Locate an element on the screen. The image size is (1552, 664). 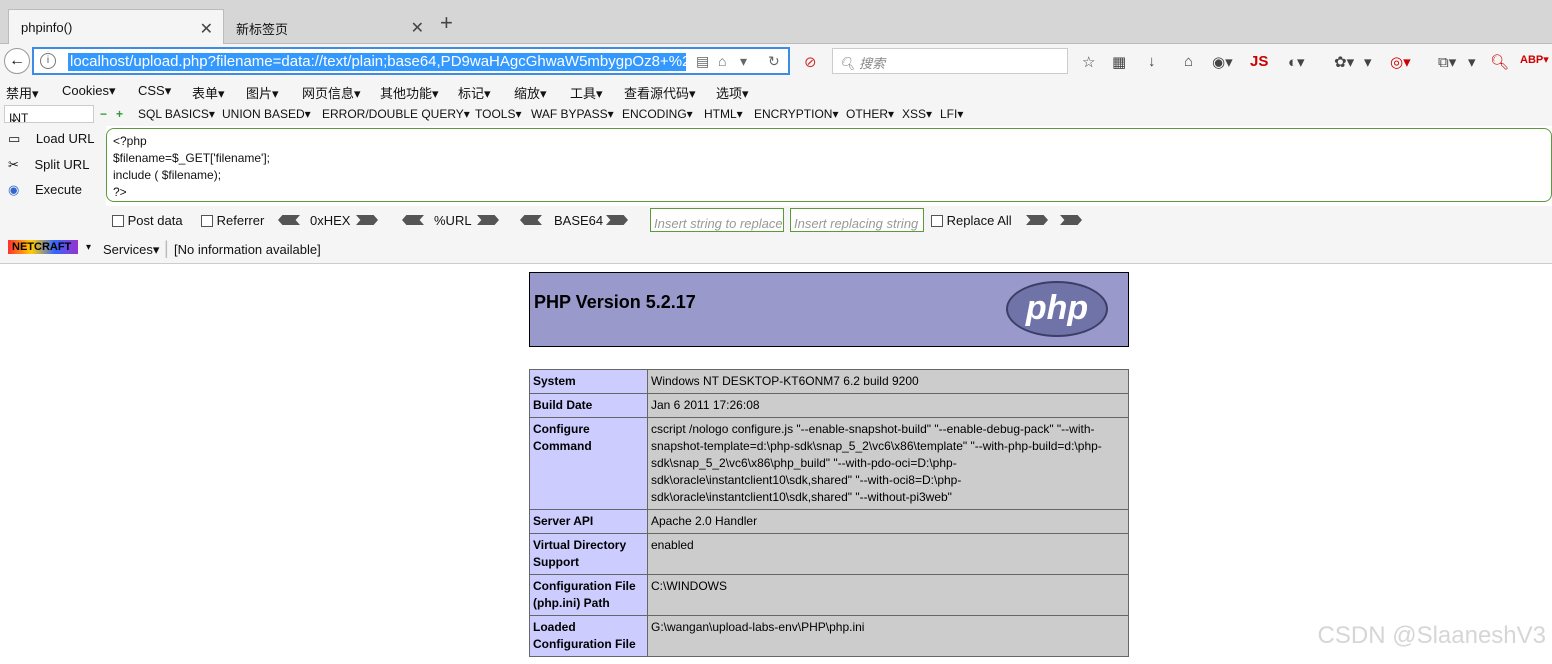
netcraft-info: [No information available] is located at coordinates (247, 249).